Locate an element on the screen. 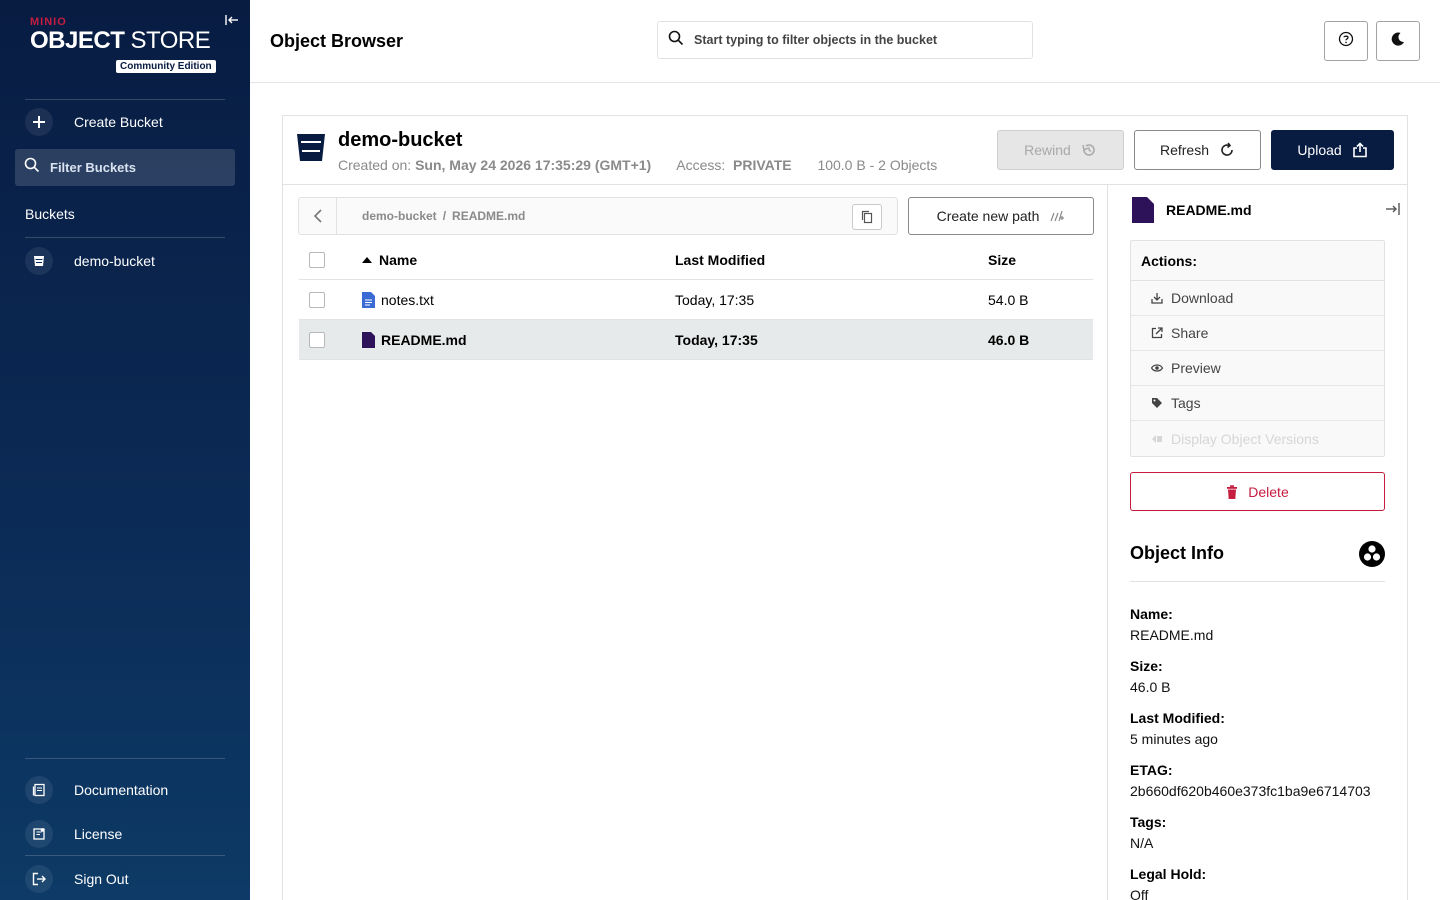 This screenshot has height=900, width=1440. help-icon is located at coordinates (1346, 41).